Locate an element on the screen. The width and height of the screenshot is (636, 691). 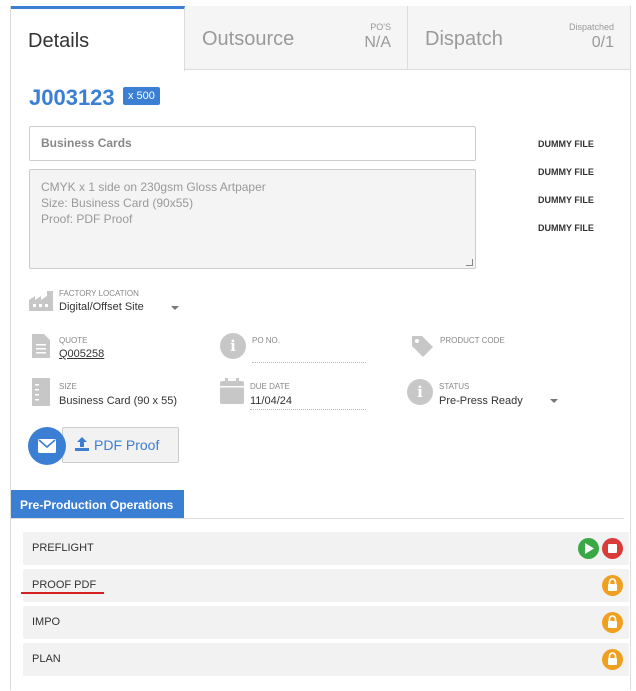
po-number-field: i PO NO. is located at coordinates (300, 349).